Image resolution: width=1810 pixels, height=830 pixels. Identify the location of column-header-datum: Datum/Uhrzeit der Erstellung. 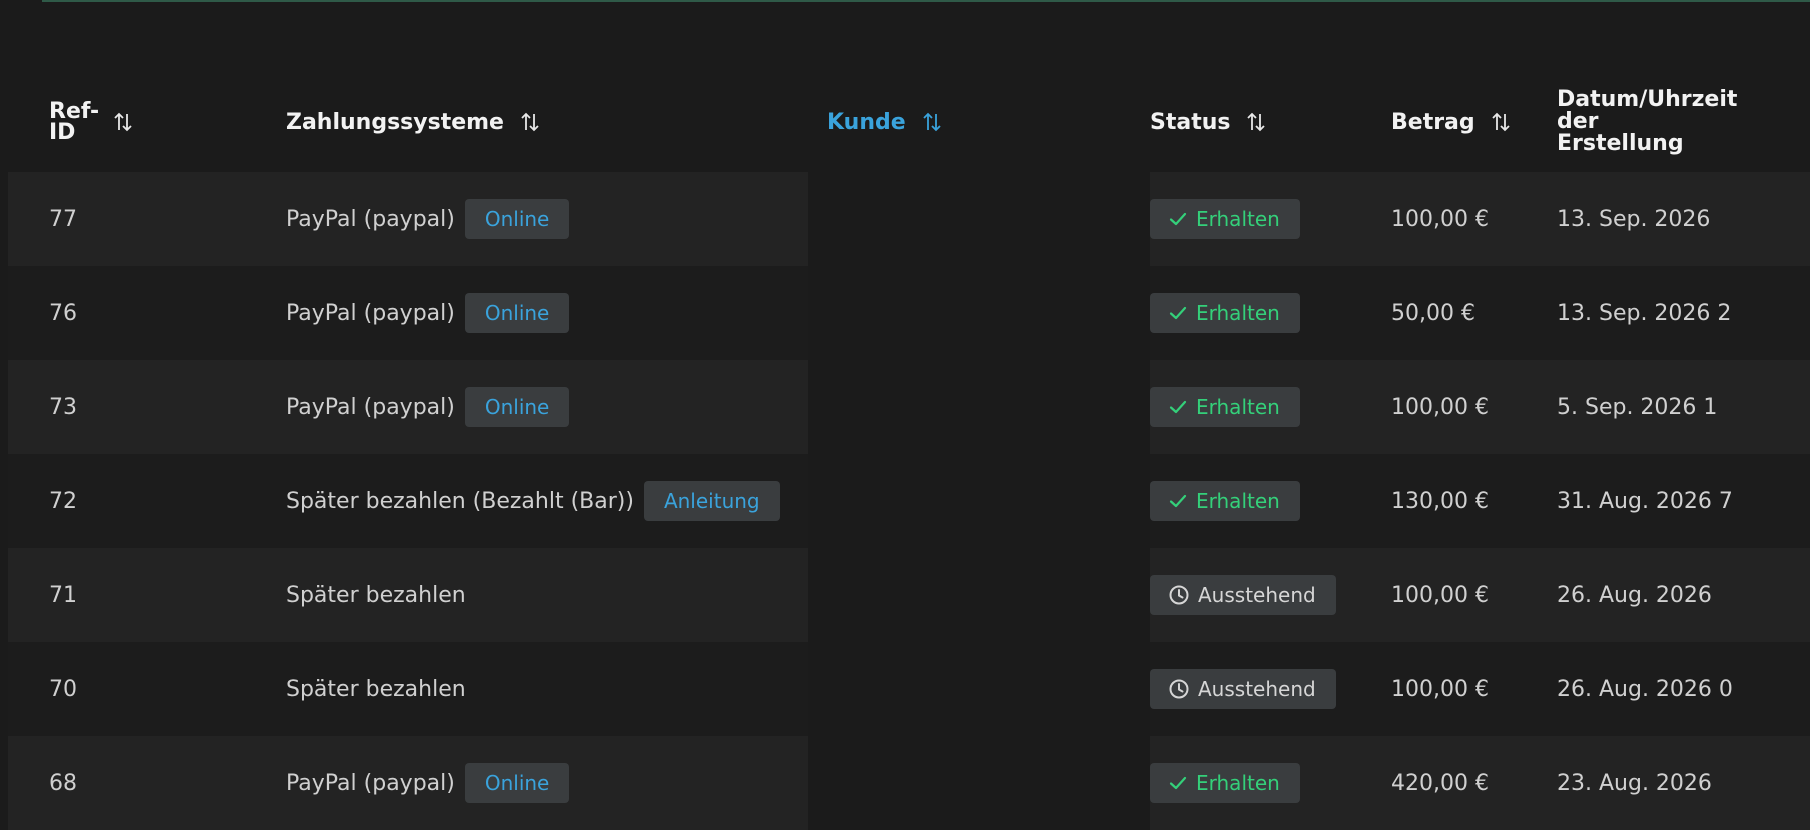
(1683, 122).